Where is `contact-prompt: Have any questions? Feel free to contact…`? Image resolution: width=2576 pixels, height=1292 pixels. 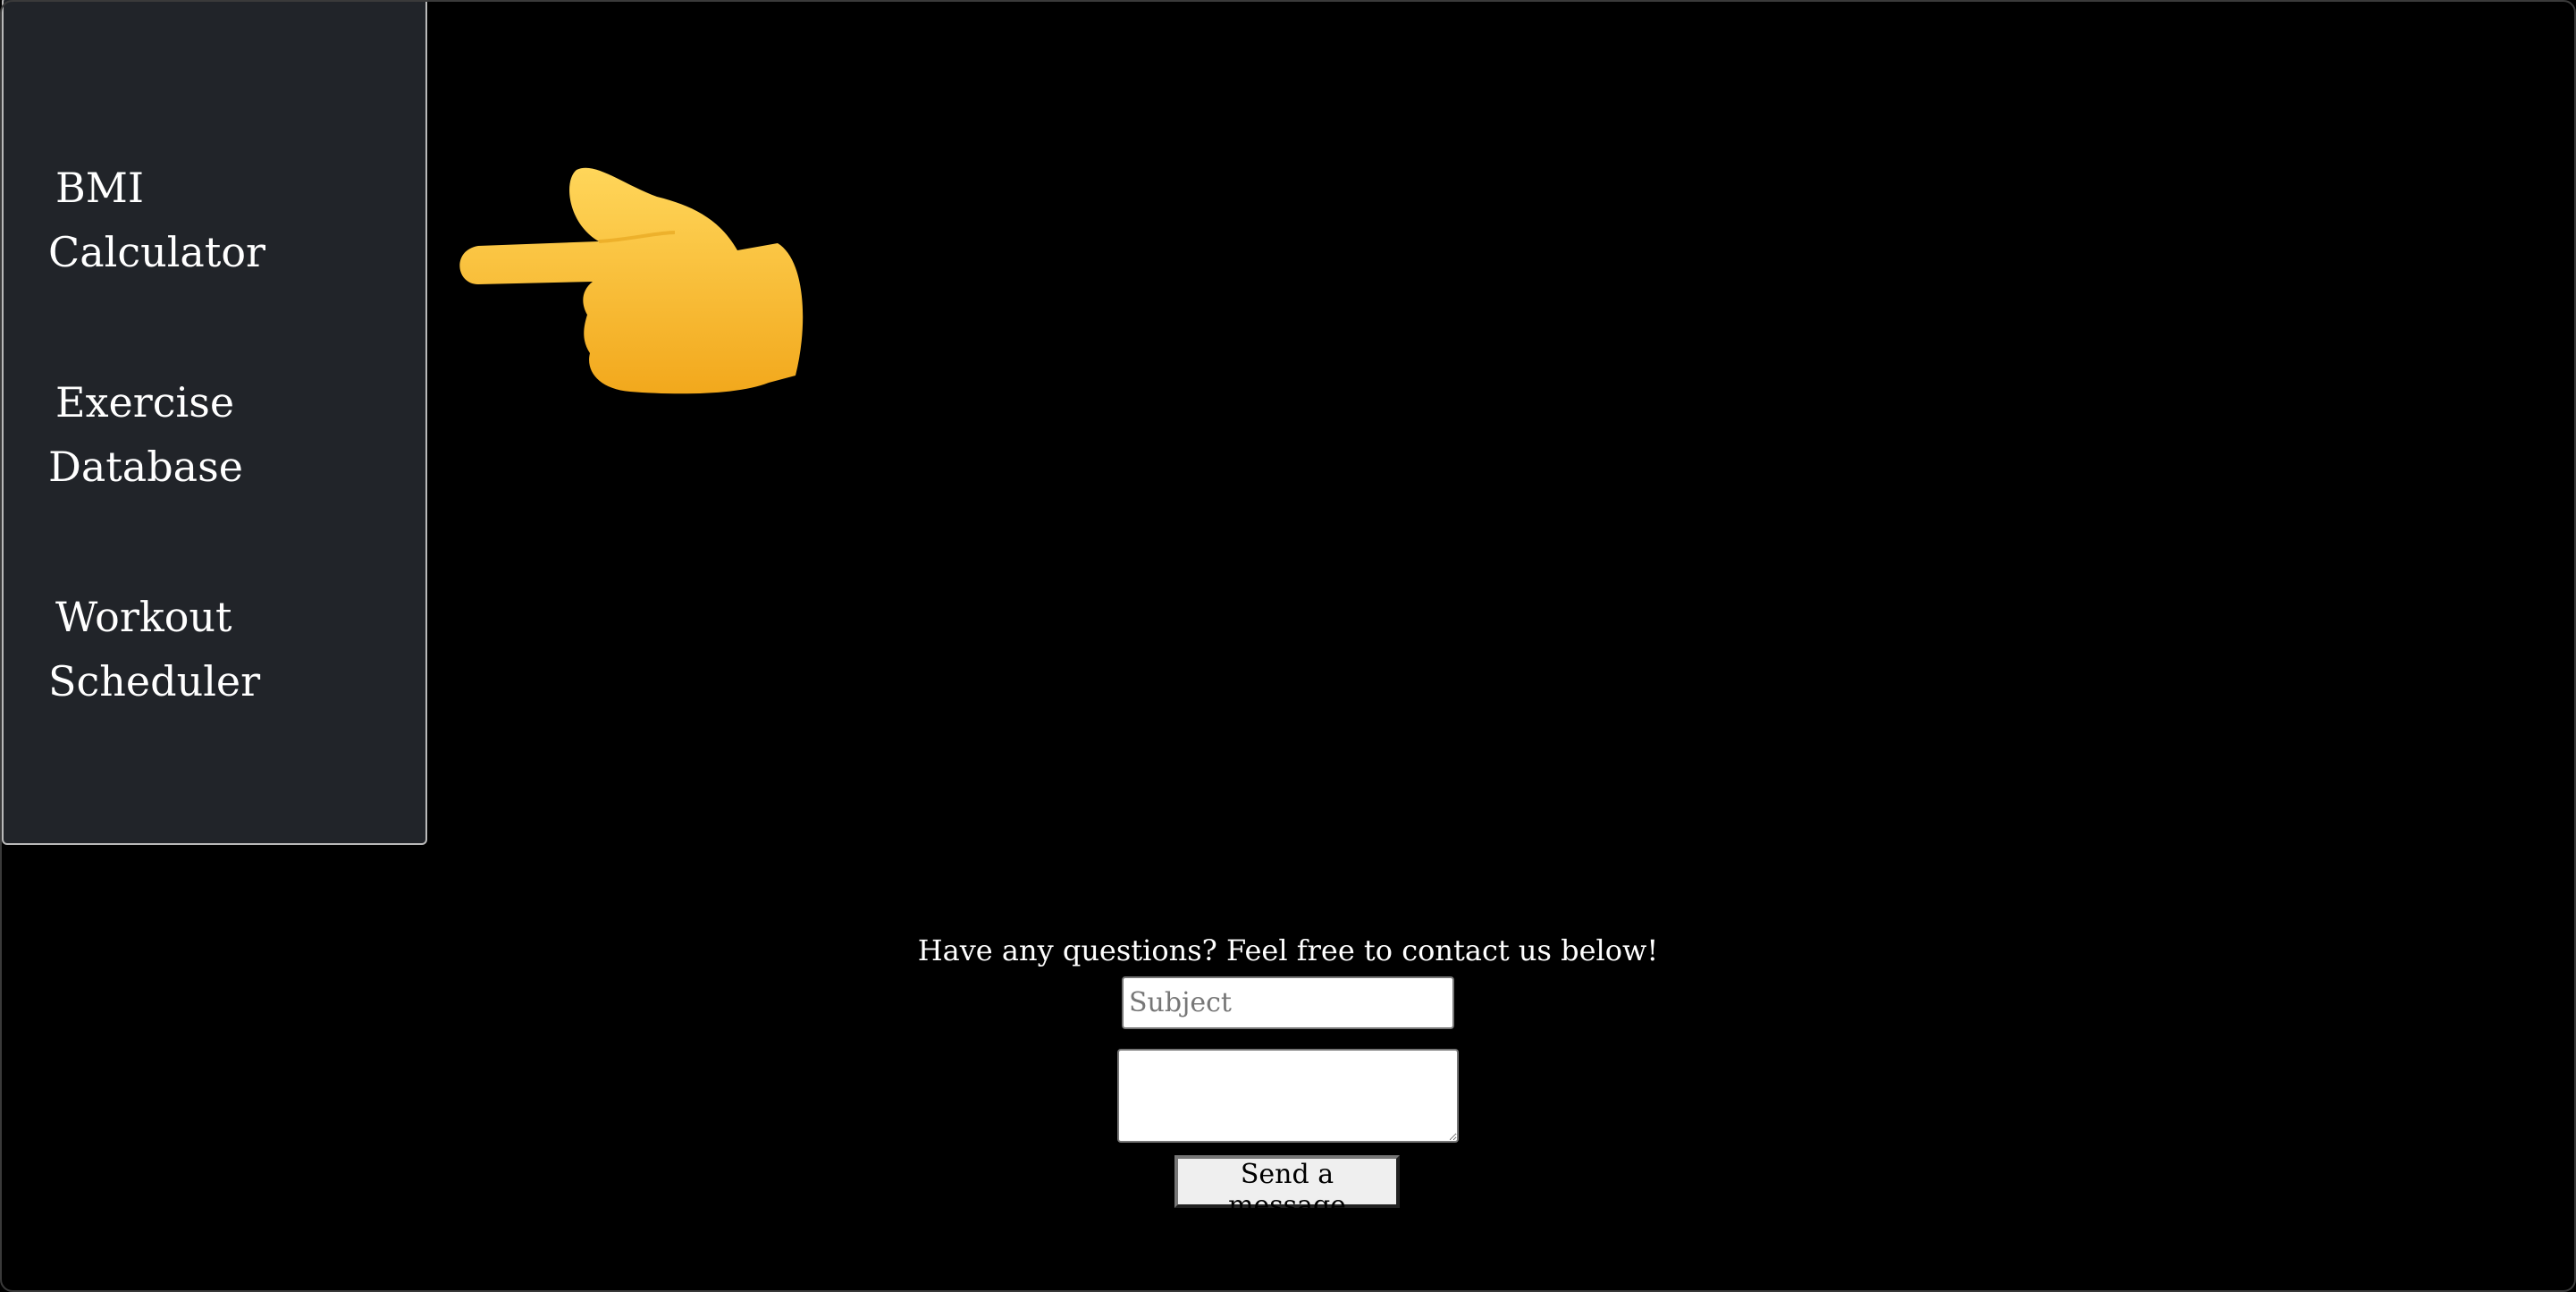
contact-prompt: Have any questions? Feel free to contact… is located at coordinates (1288, 950).